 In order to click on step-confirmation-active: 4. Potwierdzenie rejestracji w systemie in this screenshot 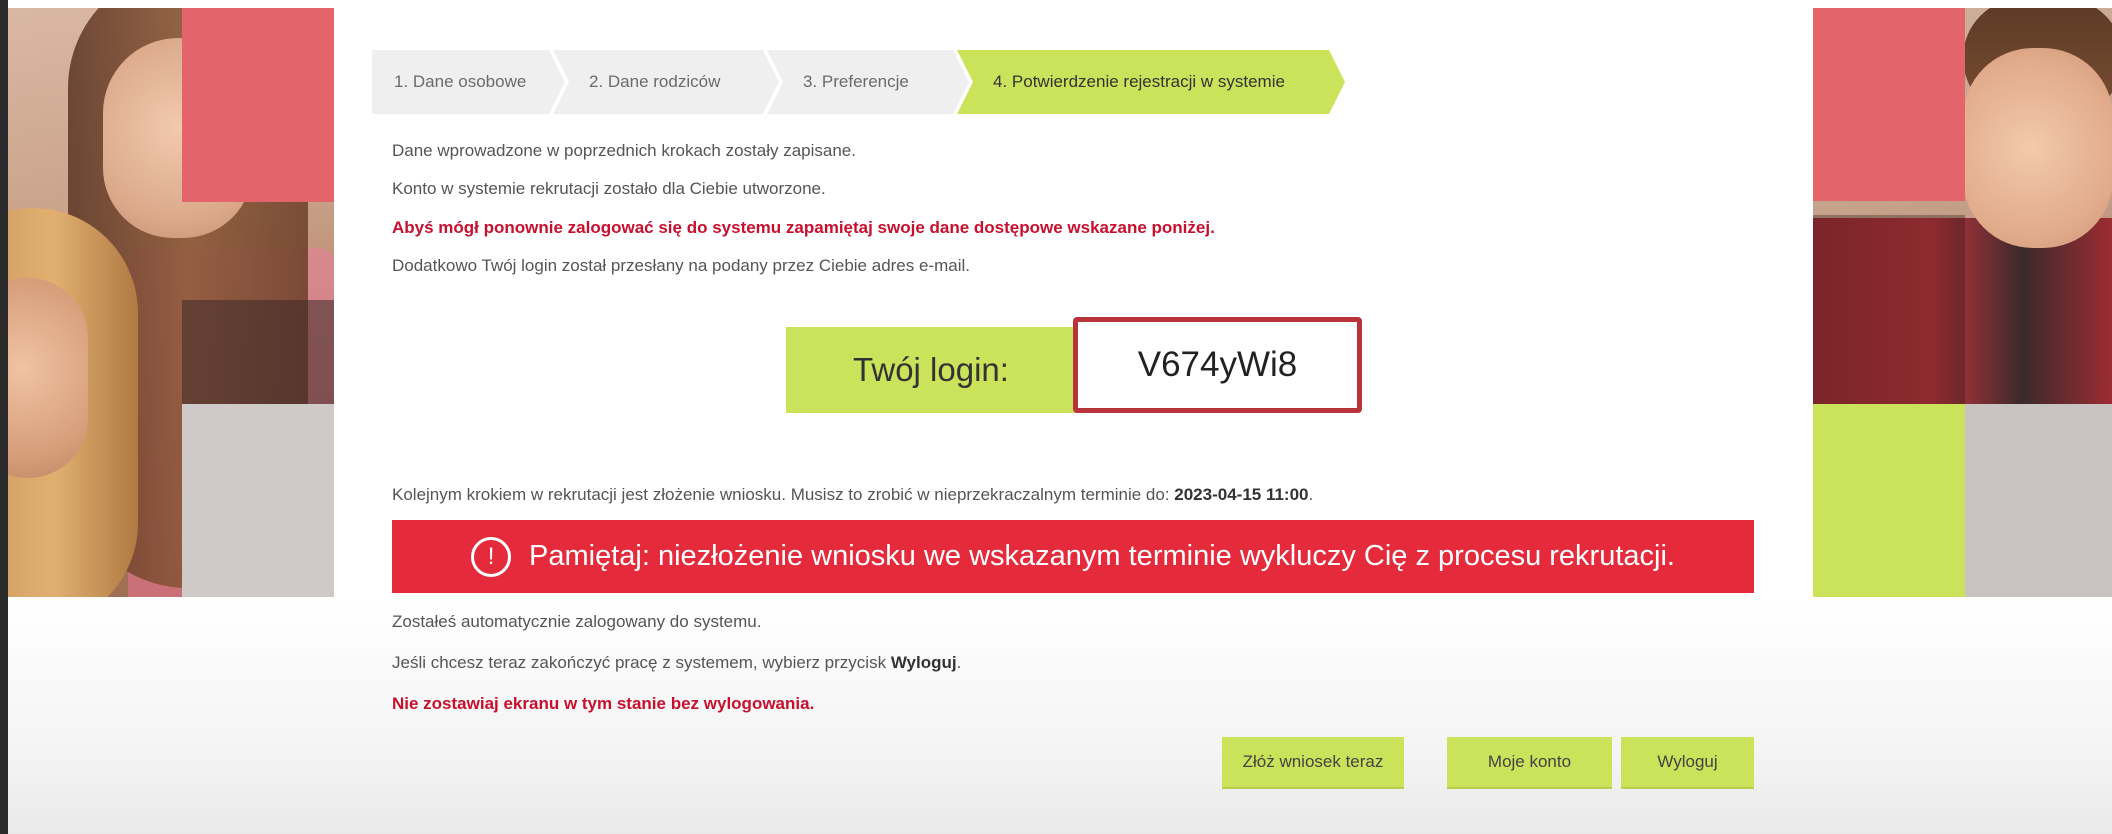, I will do `click(1151, 82)`.